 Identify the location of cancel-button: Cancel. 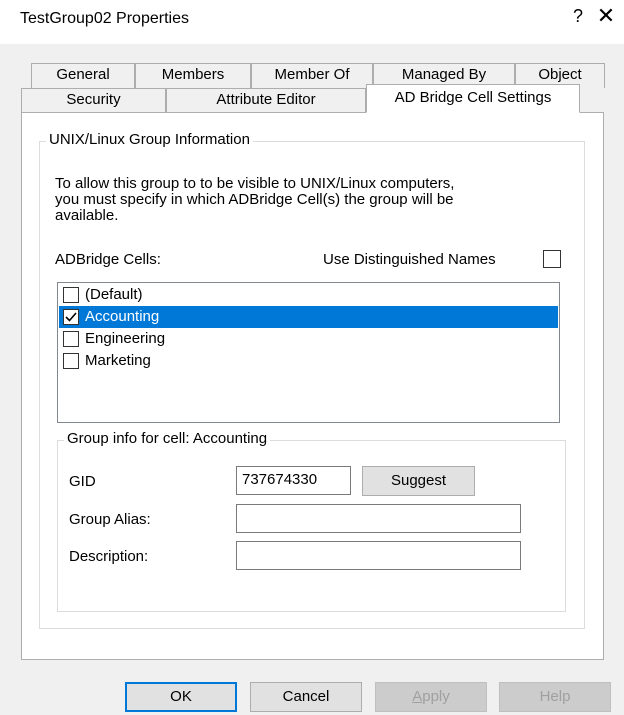
(306, 697).